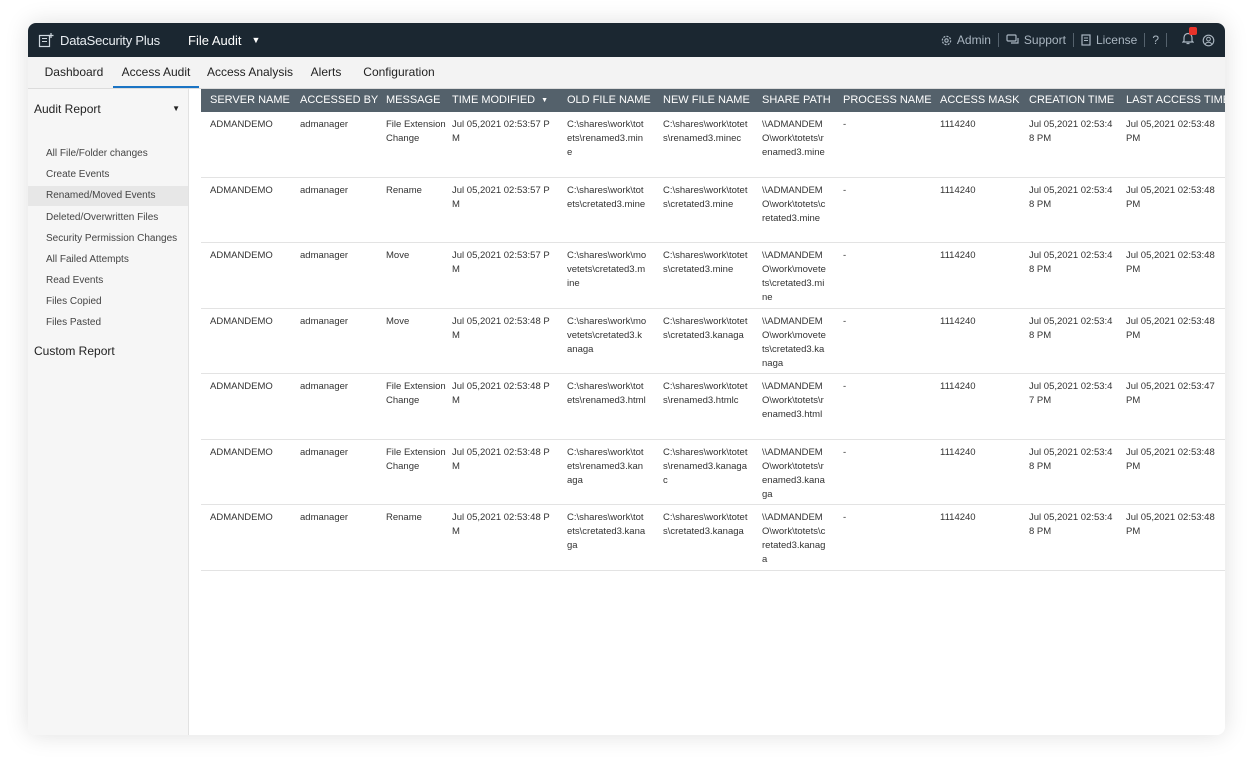  Describe the element at coordinates (108, 175) in the screenshot. I see `sidebar-item-create-events: Create Events` at that location.